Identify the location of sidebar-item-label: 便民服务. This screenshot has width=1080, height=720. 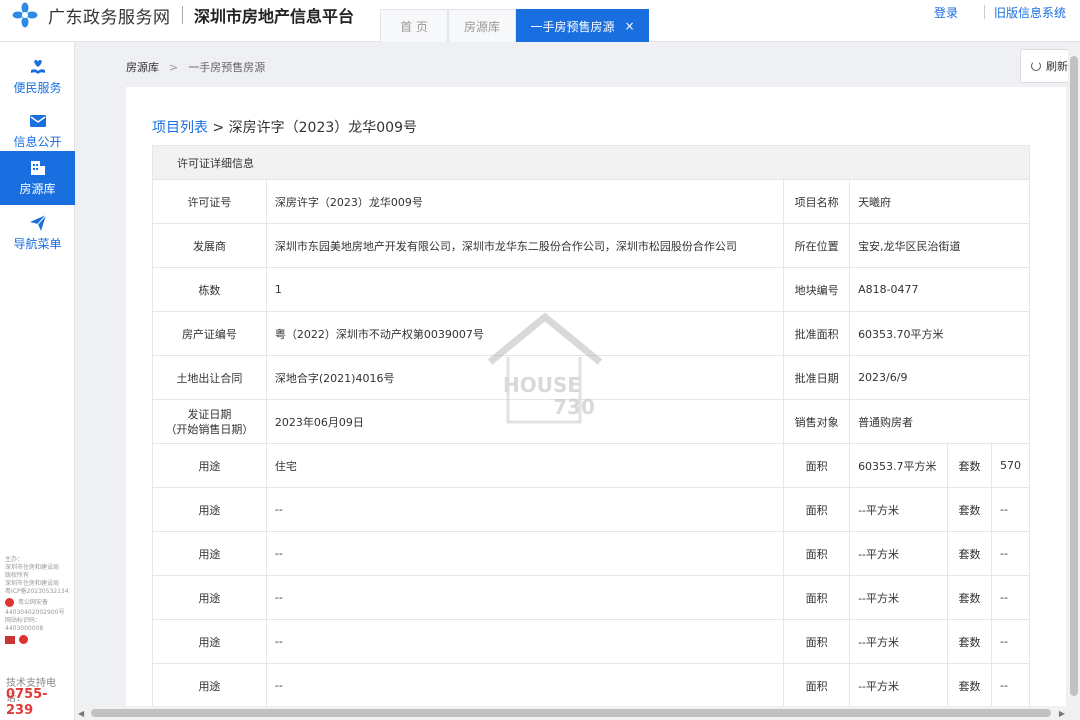
(37, 88).